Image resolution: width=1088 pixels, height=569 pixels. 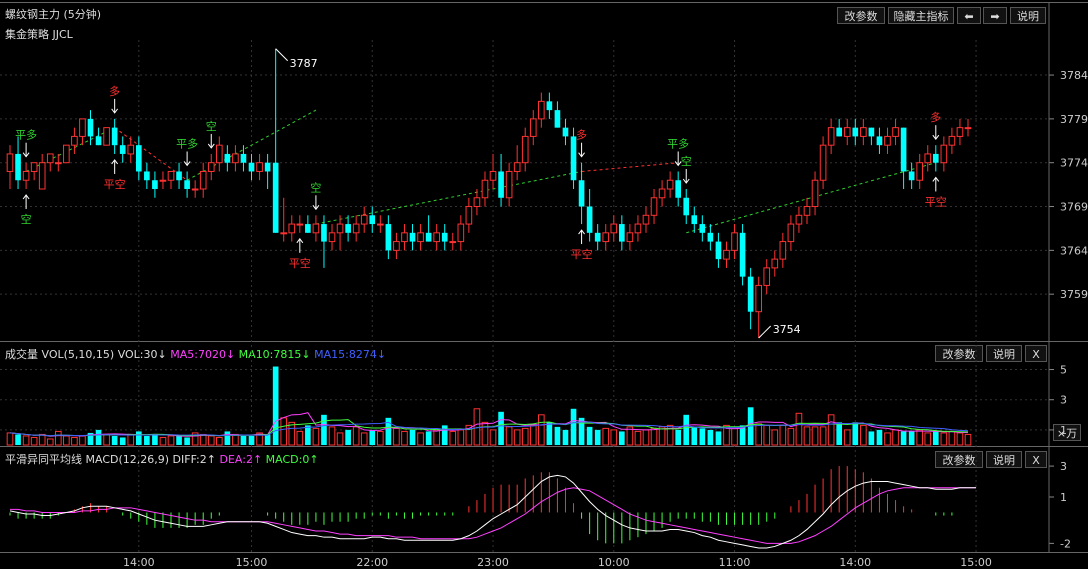 What do you see at coordinates (1068, 185) in the screenshot?
I see `price-axis: 3784 3779 3774 3769 3764 3759` at bounding box center [1068, 185].